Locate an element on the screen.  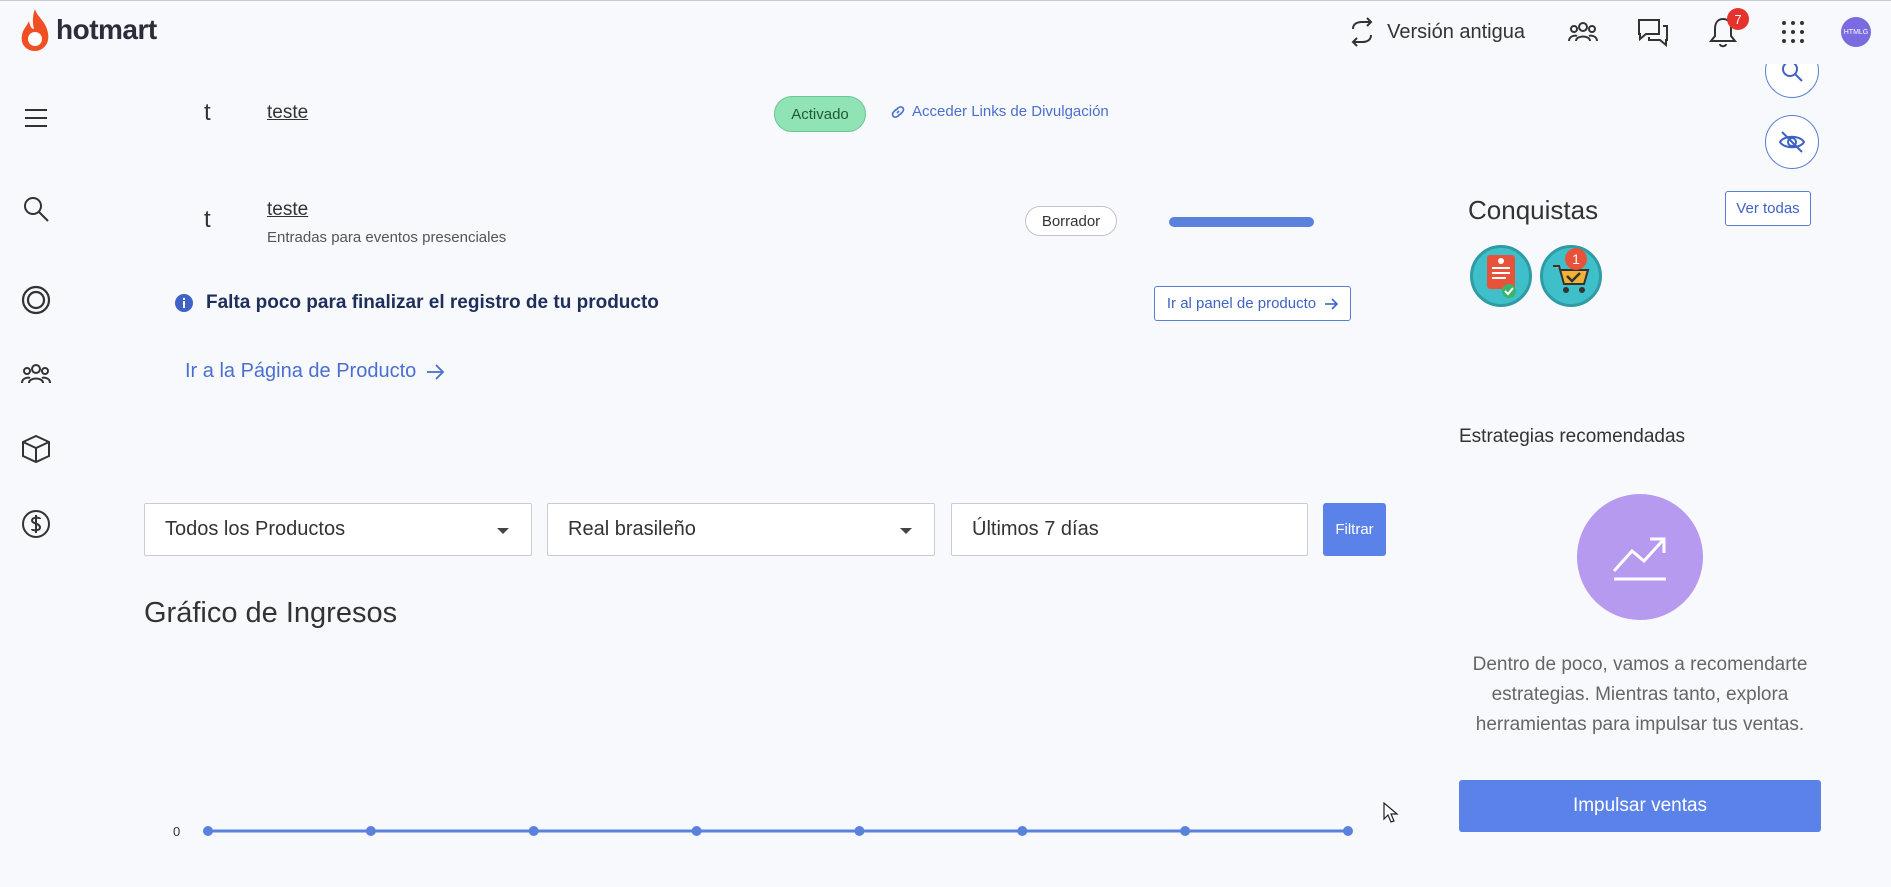
hotmart-logo: hotmart is located at coordinates (87, 30).